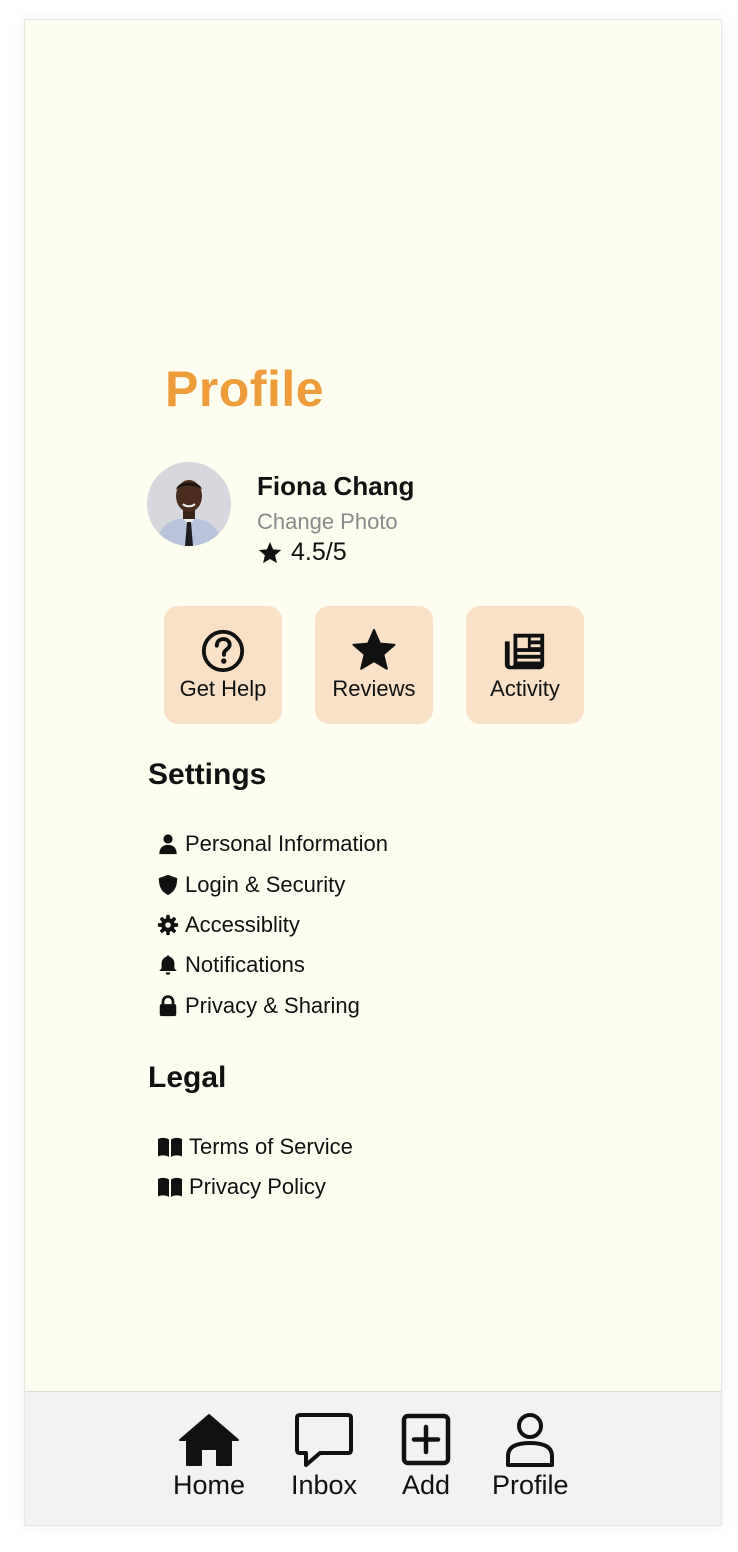 The image size is (738, 1552). Describe the element at coordinates (242, 924) in the screenshot. I see `settings-item-label: Accessiblity` at that location.